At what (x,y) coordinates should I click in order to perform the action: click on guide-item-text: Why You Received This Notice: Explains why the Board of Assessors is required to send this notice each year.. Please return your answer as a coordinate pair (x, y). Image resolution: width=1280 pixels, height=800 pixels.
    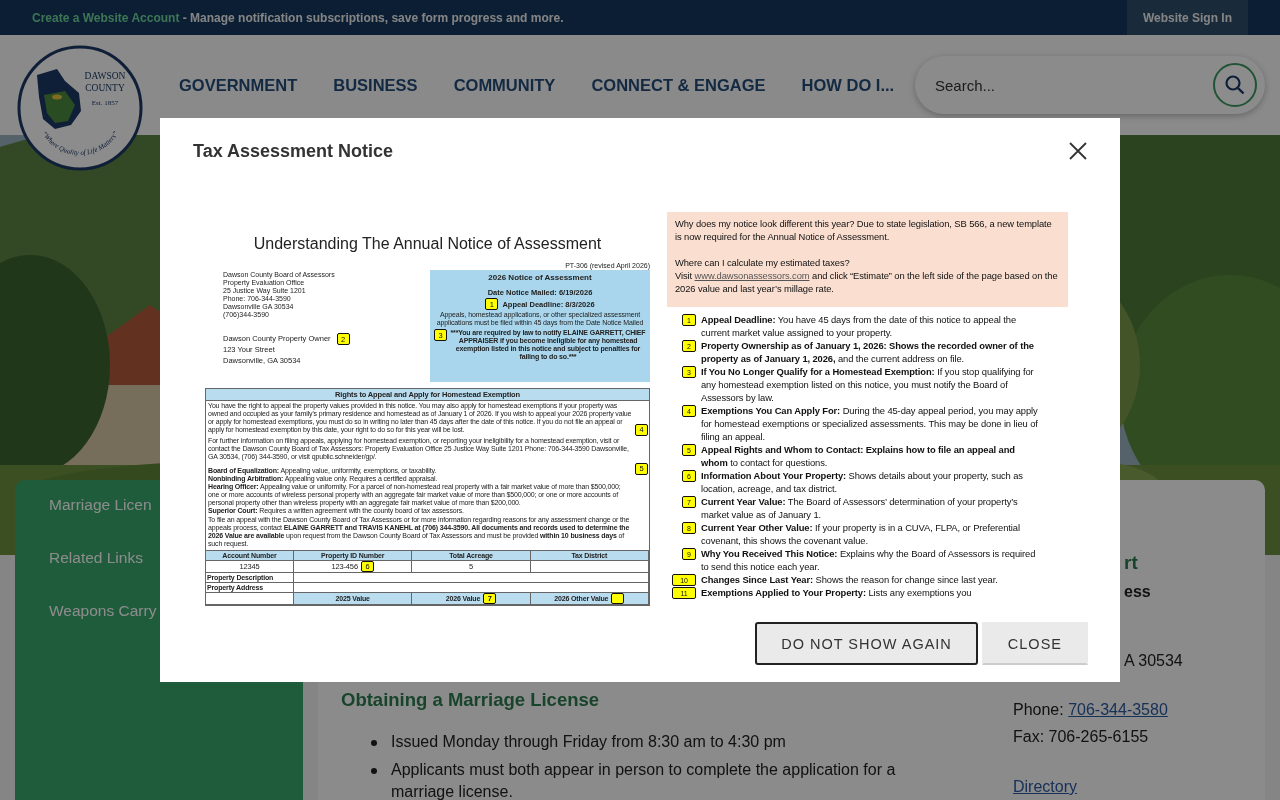
    Looking at the image, I should click on (869, 560).